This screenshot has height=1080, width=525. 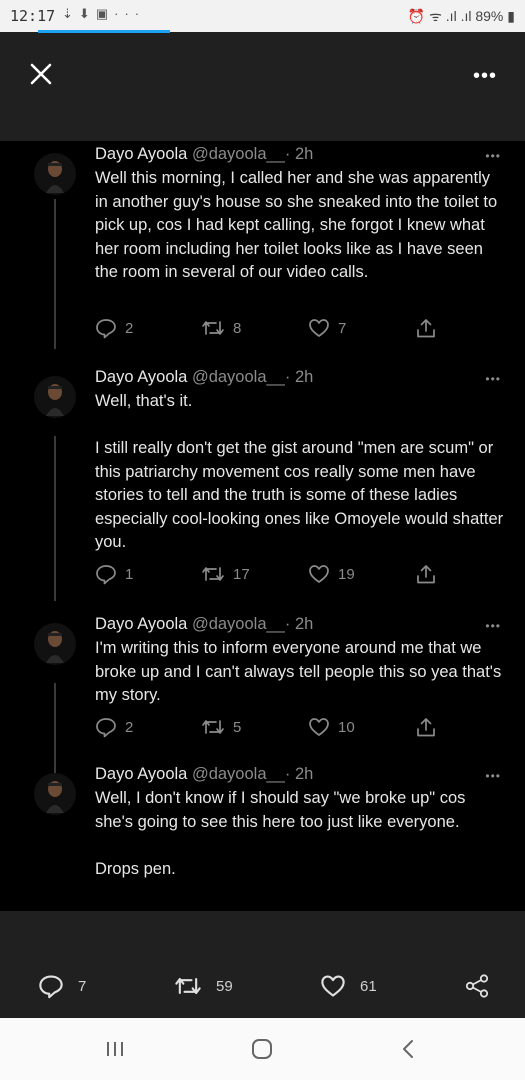 I want to click on signal-icon: .ıl .ıl, so click(x=458, y=16).